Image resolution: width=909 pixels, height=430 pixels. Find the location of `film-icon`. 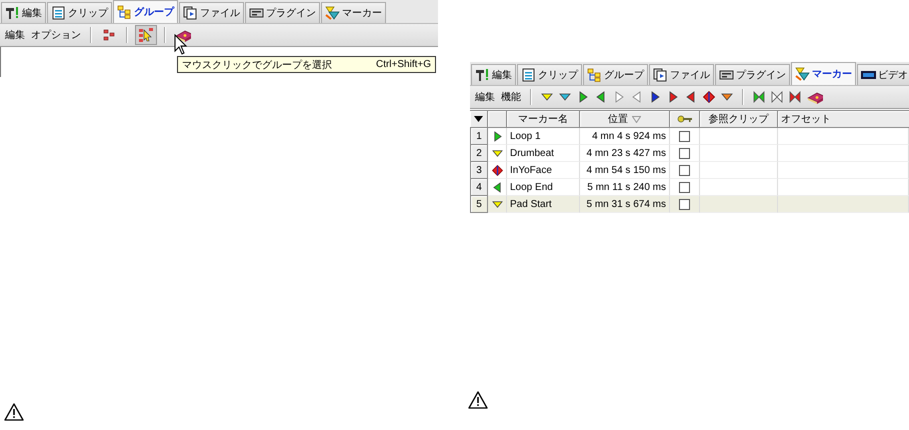

film-icon is located at coordinates (868, 75).